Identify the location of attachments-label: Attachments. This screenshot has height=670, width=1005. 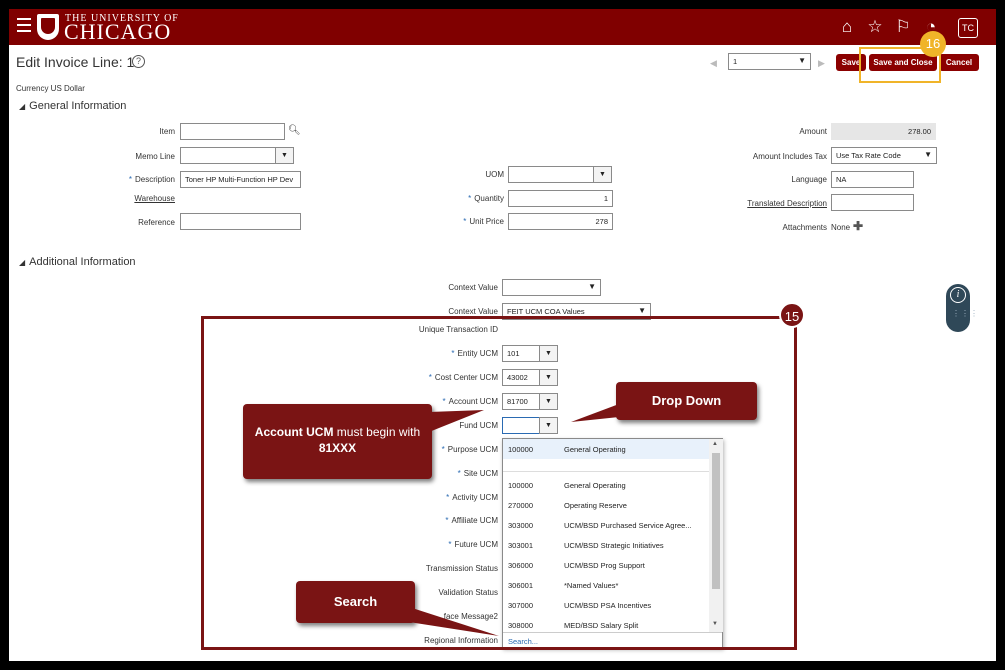
(804, 227).